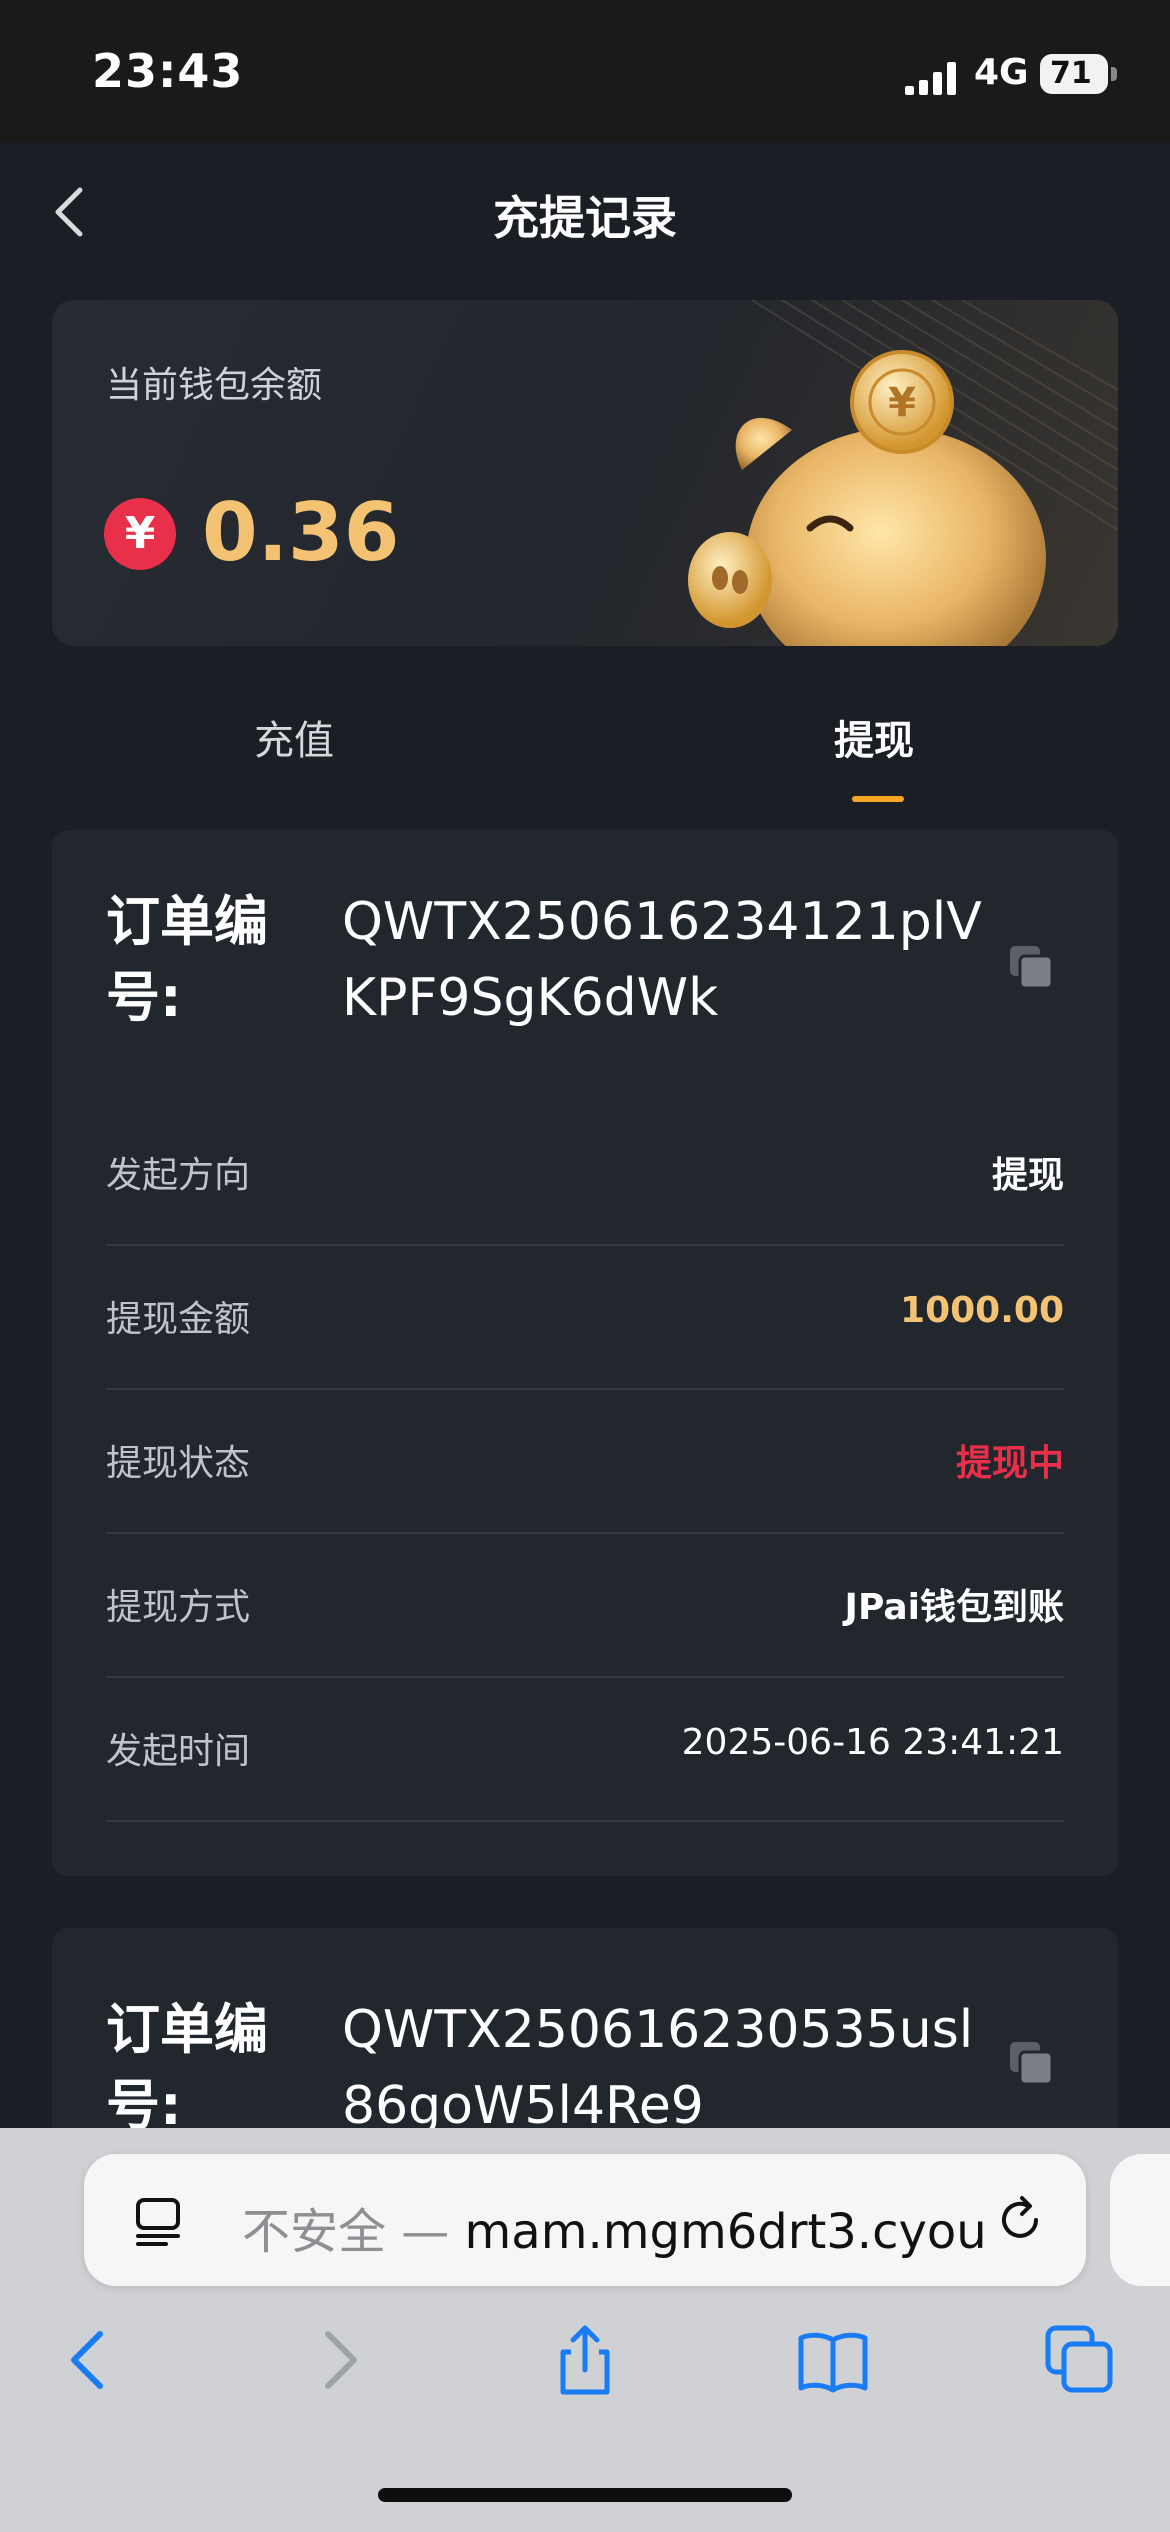 This screenshot has height=2532, width=1170. I want to click on url-text: 不安全 — mam.mgm6drt3.cyou, so click(614, 2227).